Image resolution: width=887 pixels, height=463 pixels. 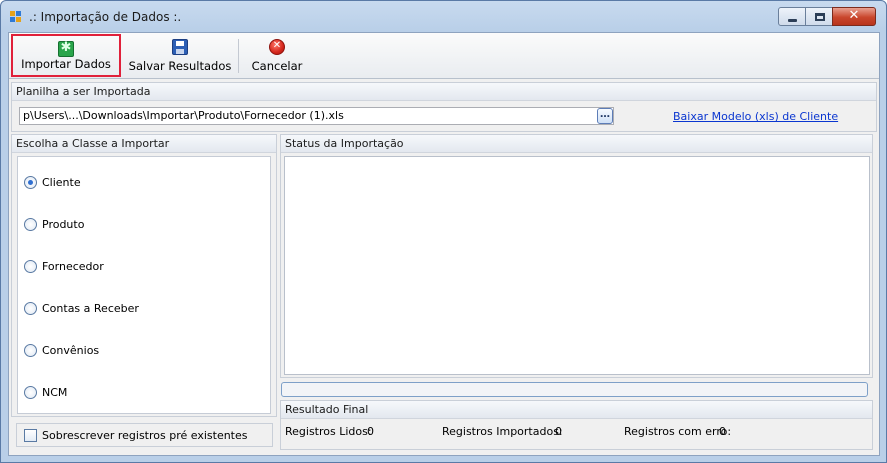 I want to click on overwrite-checkbox, so click(x=30, y=435).